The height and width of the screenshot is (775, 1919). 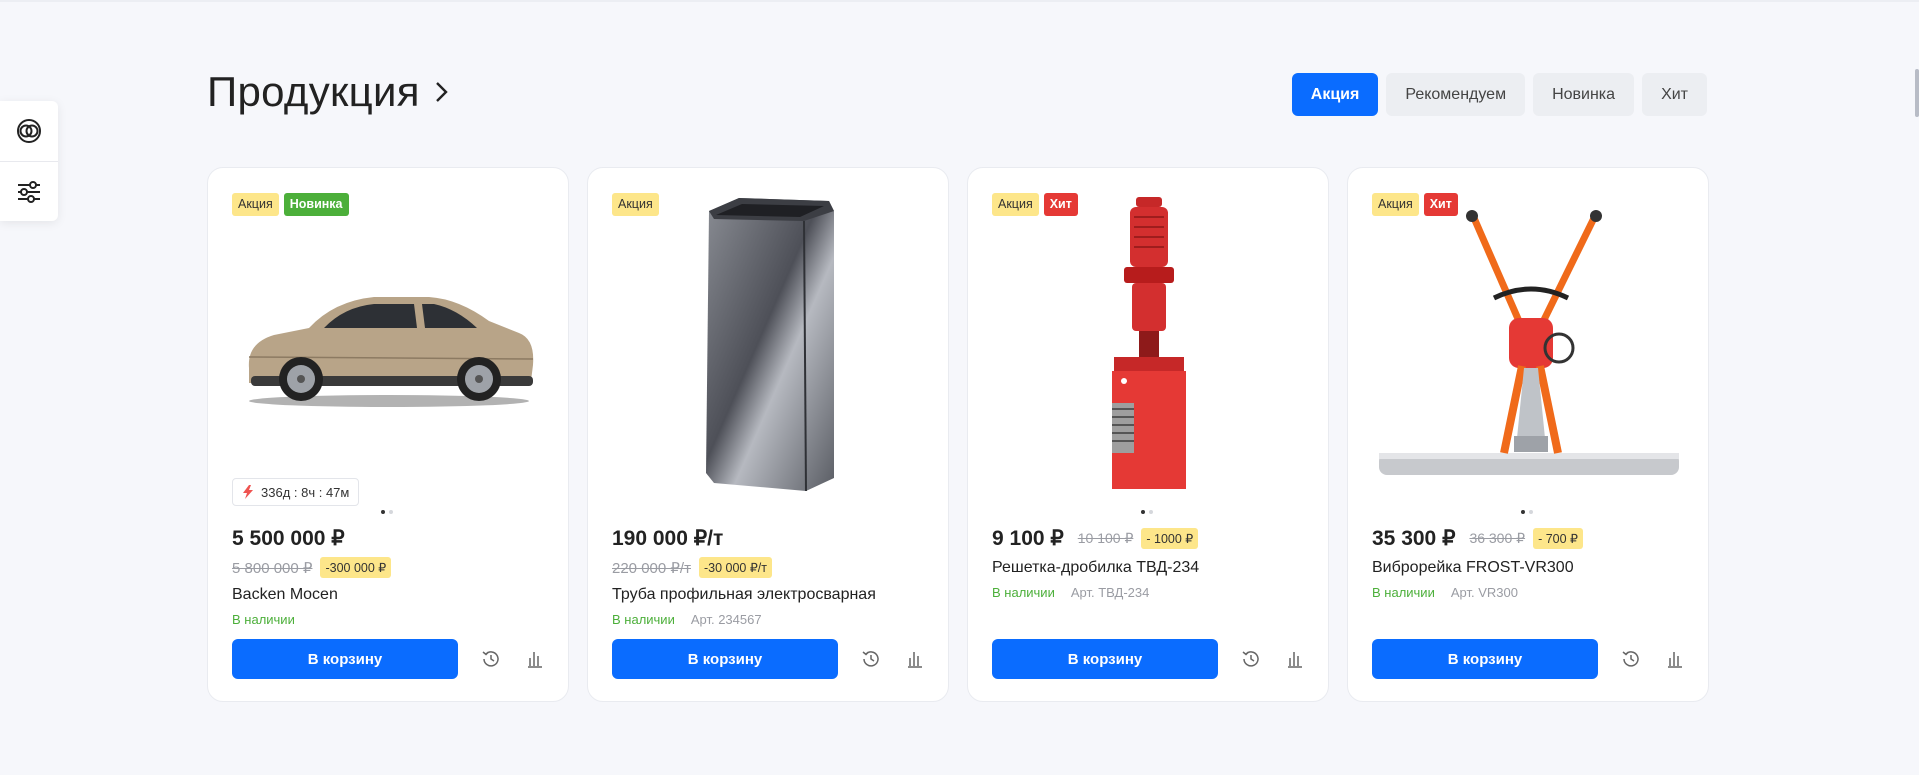 I want to click on pipe-image, so click(x=770, y=345).